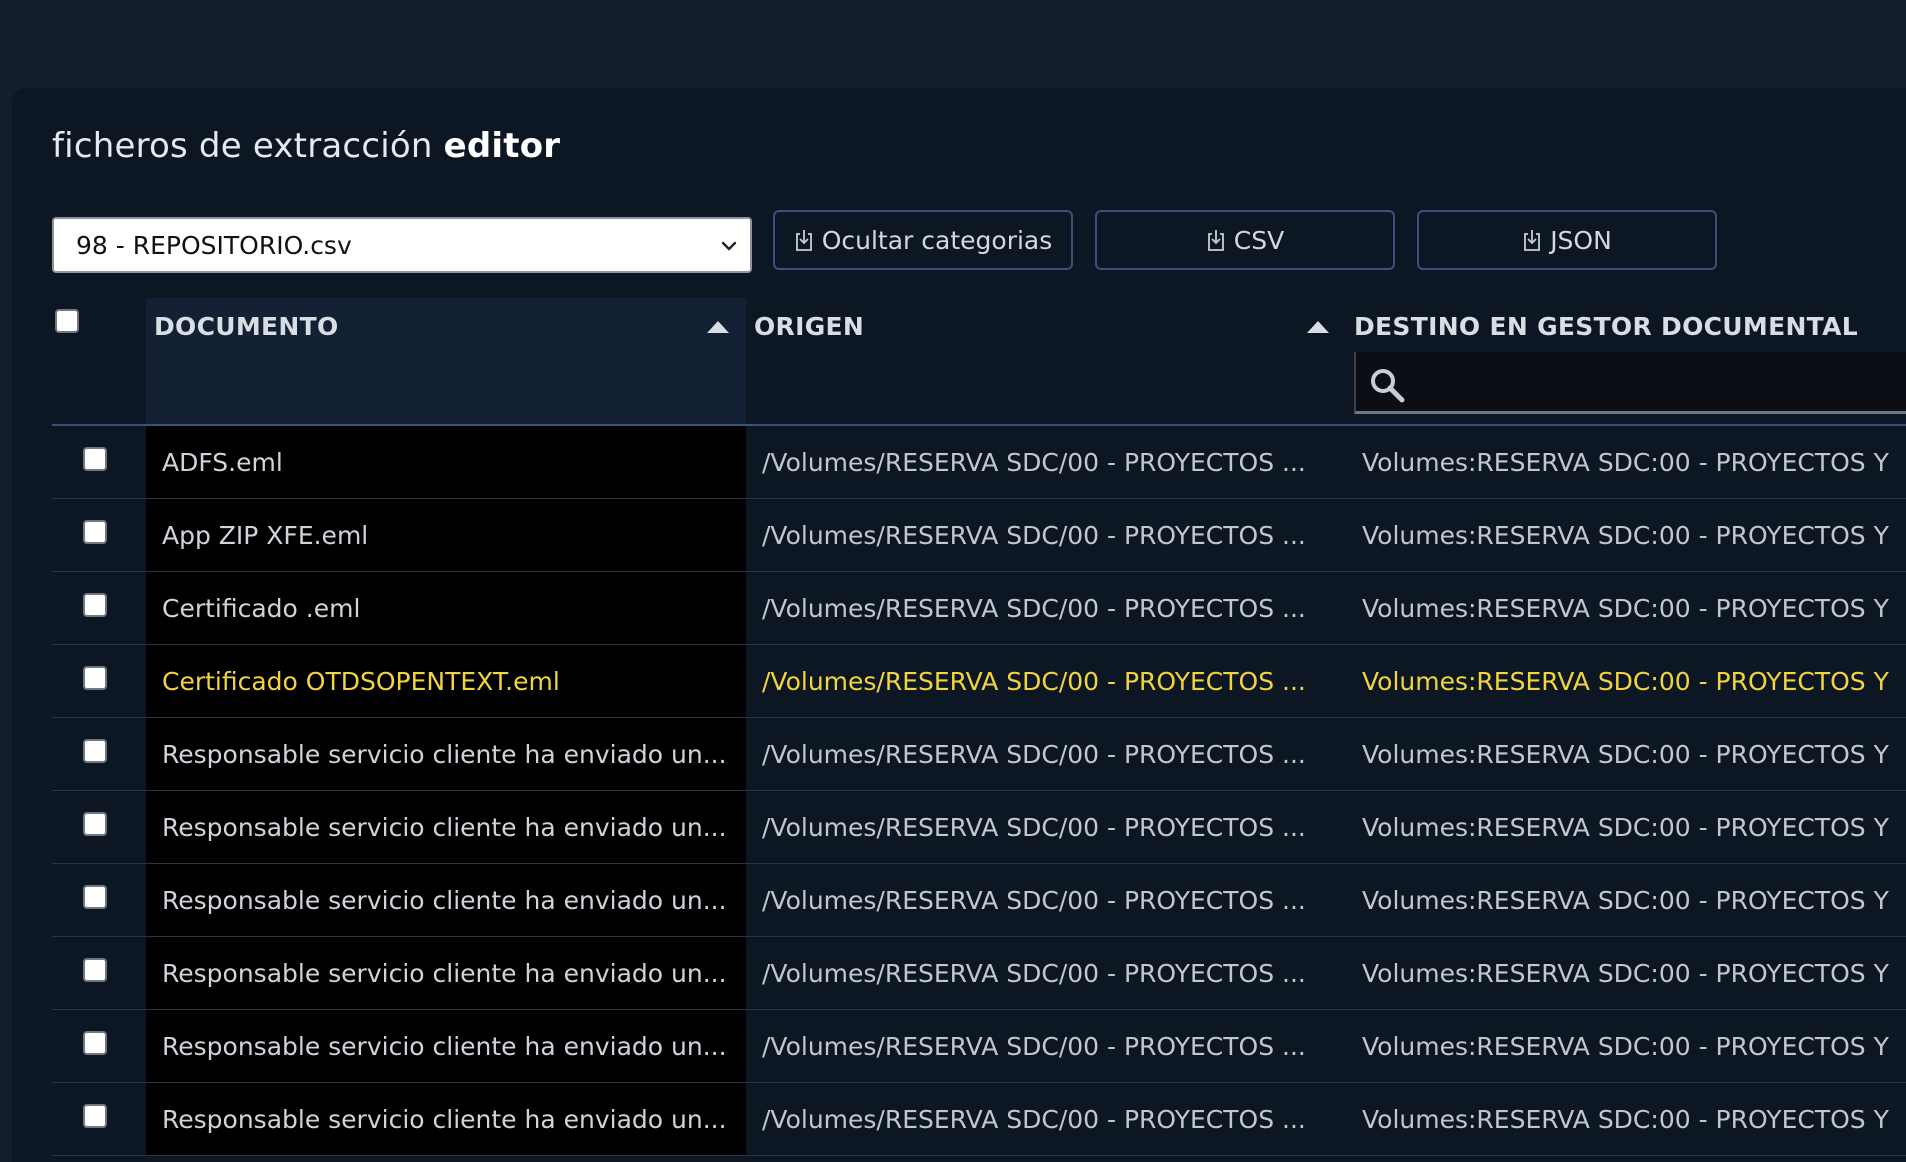 The height and width of the screenshot is (1162, 1906). I want to click on column-header-documento: DOCUMENTO, so click(446, 361).